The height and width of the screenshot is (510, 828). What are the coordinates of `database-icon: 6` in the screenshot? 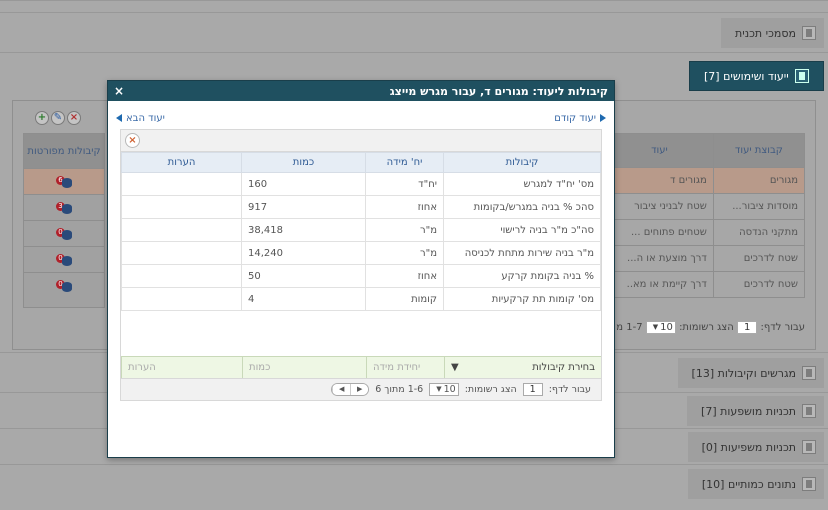 It's located at (64, 181).